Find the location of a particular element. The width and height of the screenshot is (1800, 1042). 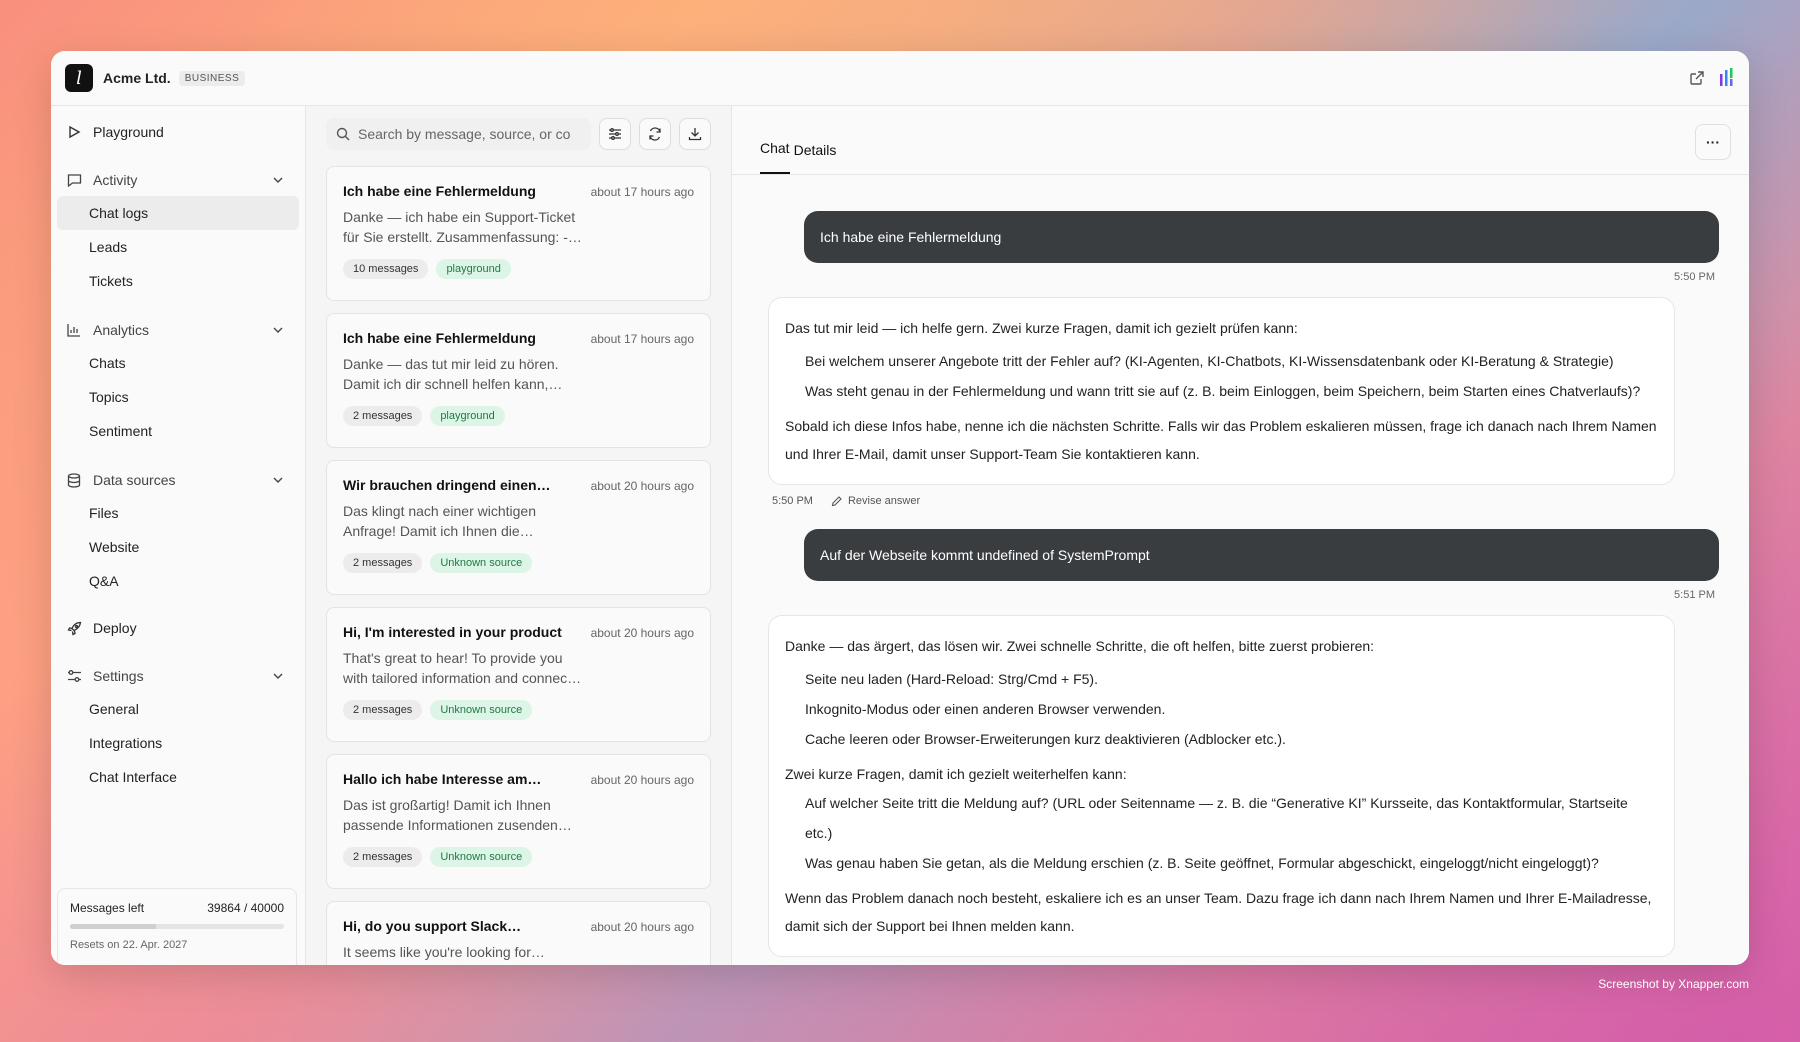

rocket-icon is located at coordinates (74, 628).